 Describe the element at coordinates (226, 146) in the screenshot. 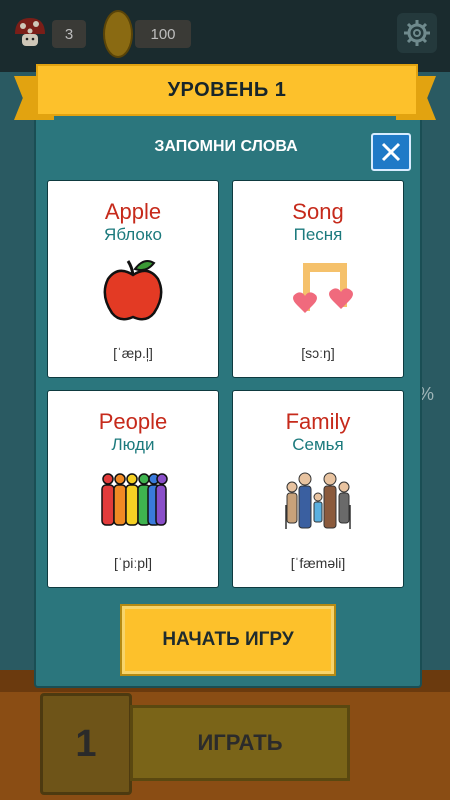

I see `modal-title: ЗАПОМНИ СЛОВА` at that location.